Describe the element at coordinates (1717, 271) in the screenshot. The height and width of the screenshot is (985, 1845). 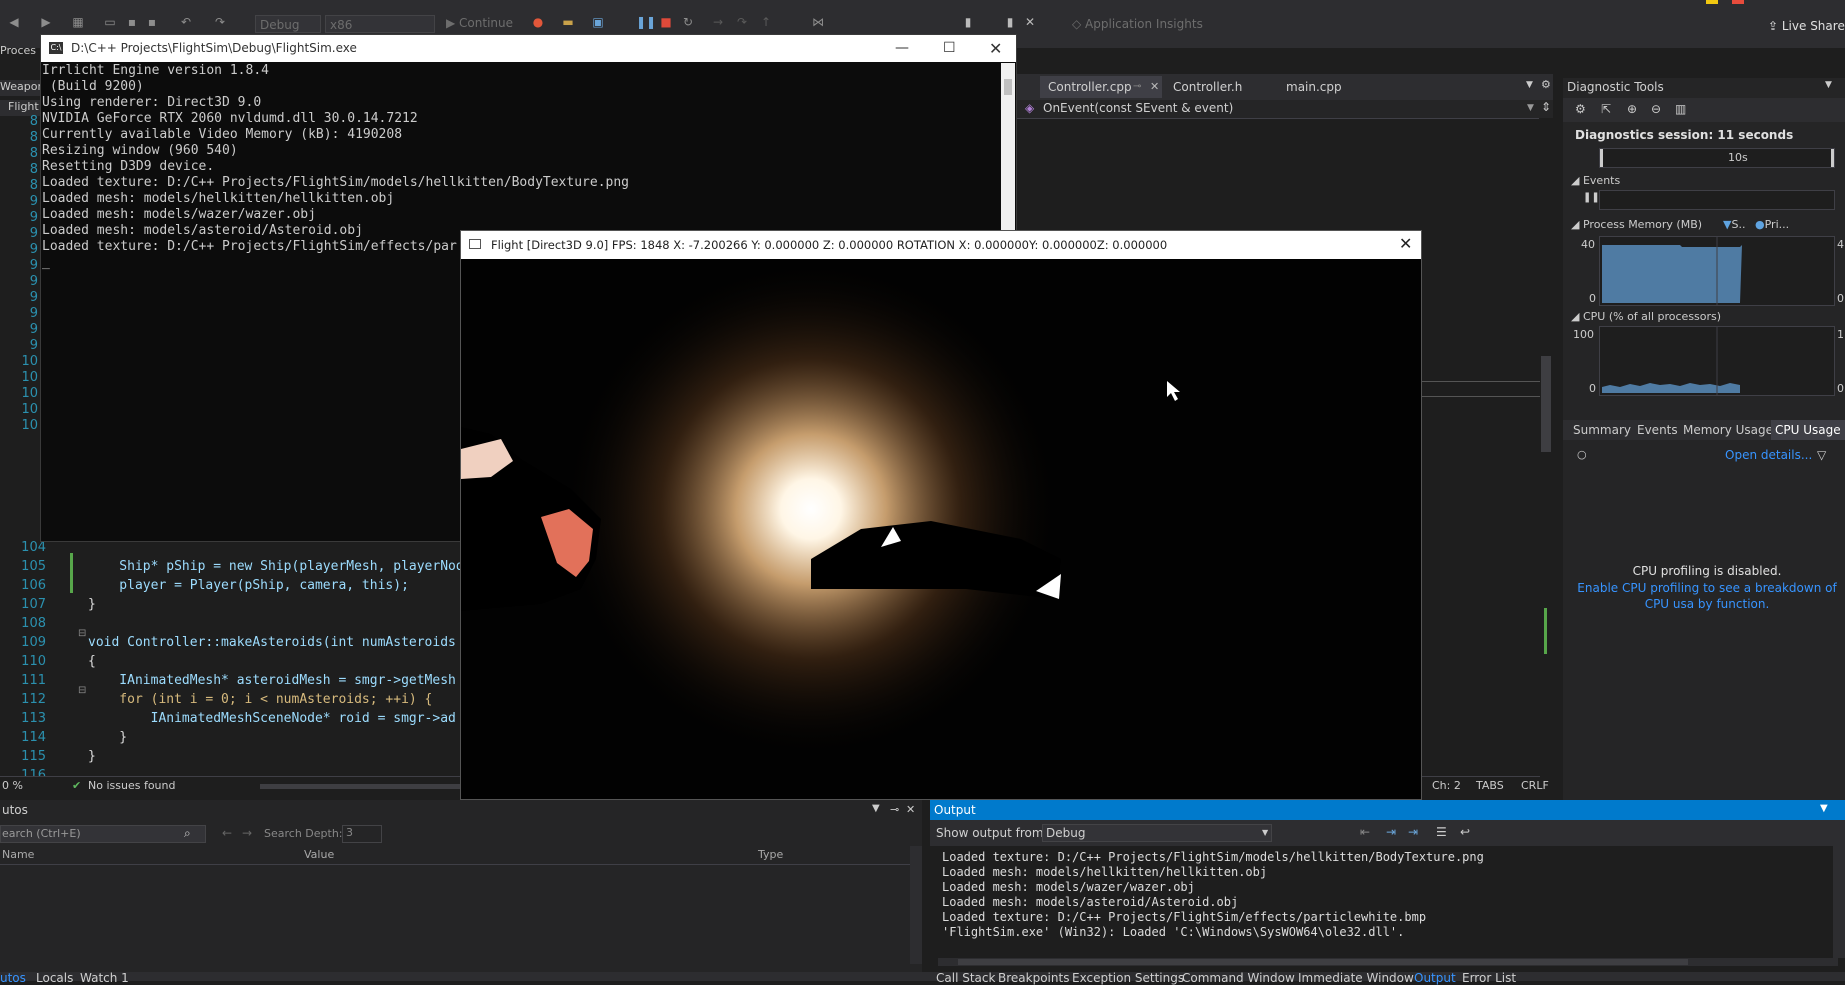
I see `memory-chart` at that location.